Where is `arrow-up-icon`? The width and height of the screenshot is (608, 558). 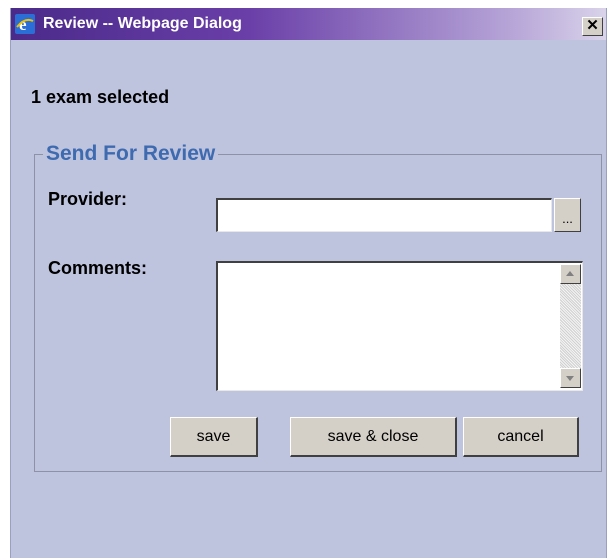
arrow-up-icon is located at coordinates (570, 273).